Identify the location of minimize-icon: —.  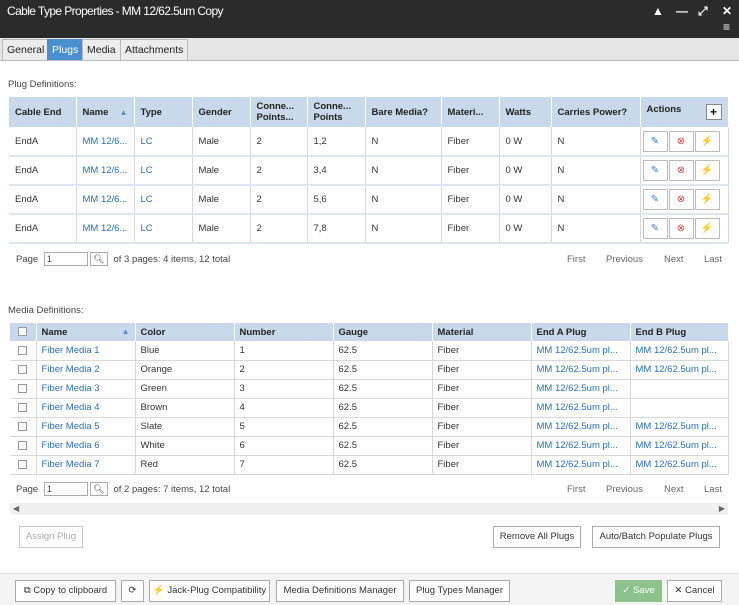
(682, 11).